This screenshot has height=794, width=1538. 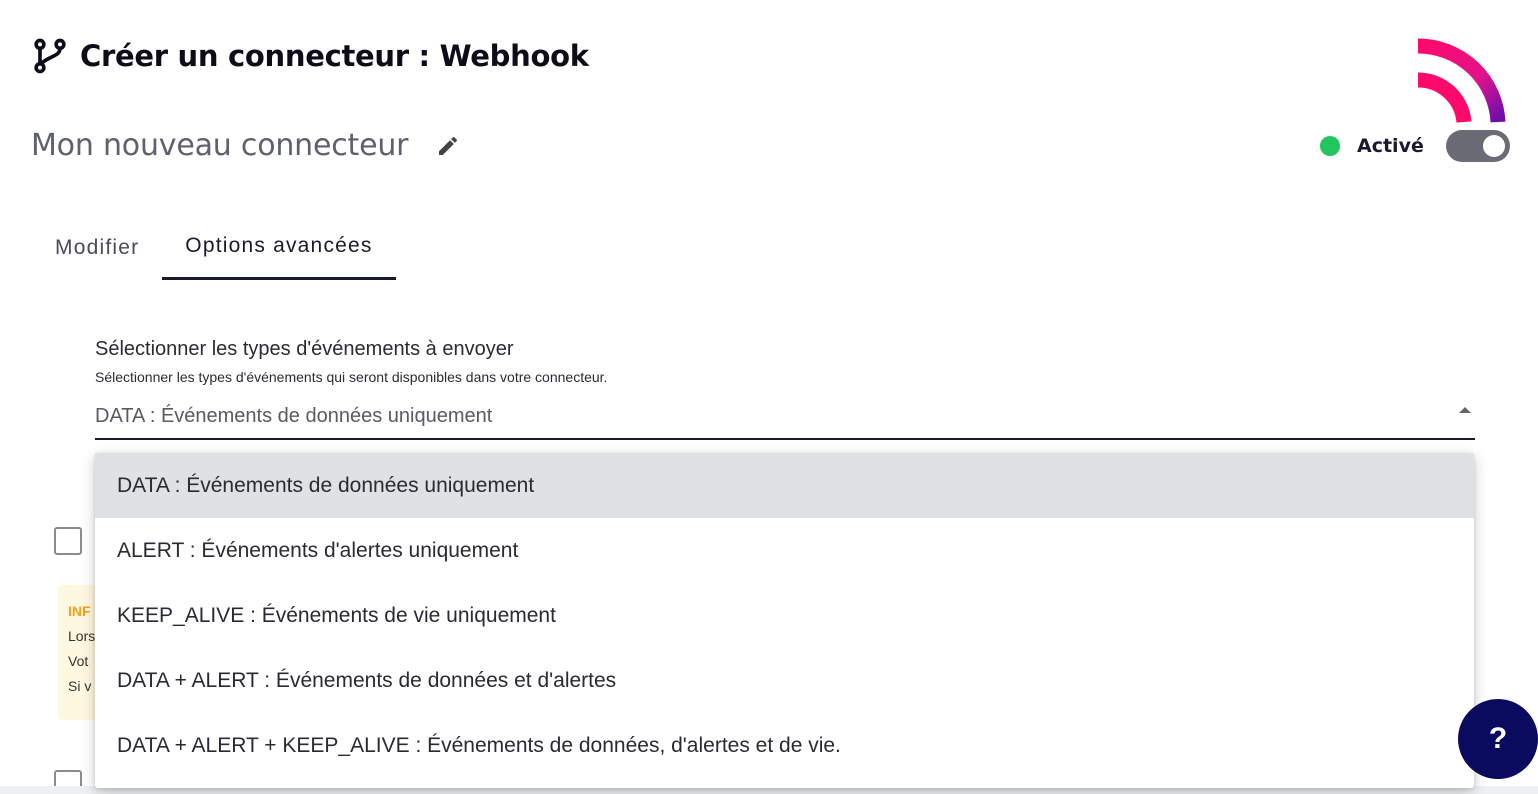 I want to click on page-header: Créer un connecteur : Webhook, so click(x=309, y=56).